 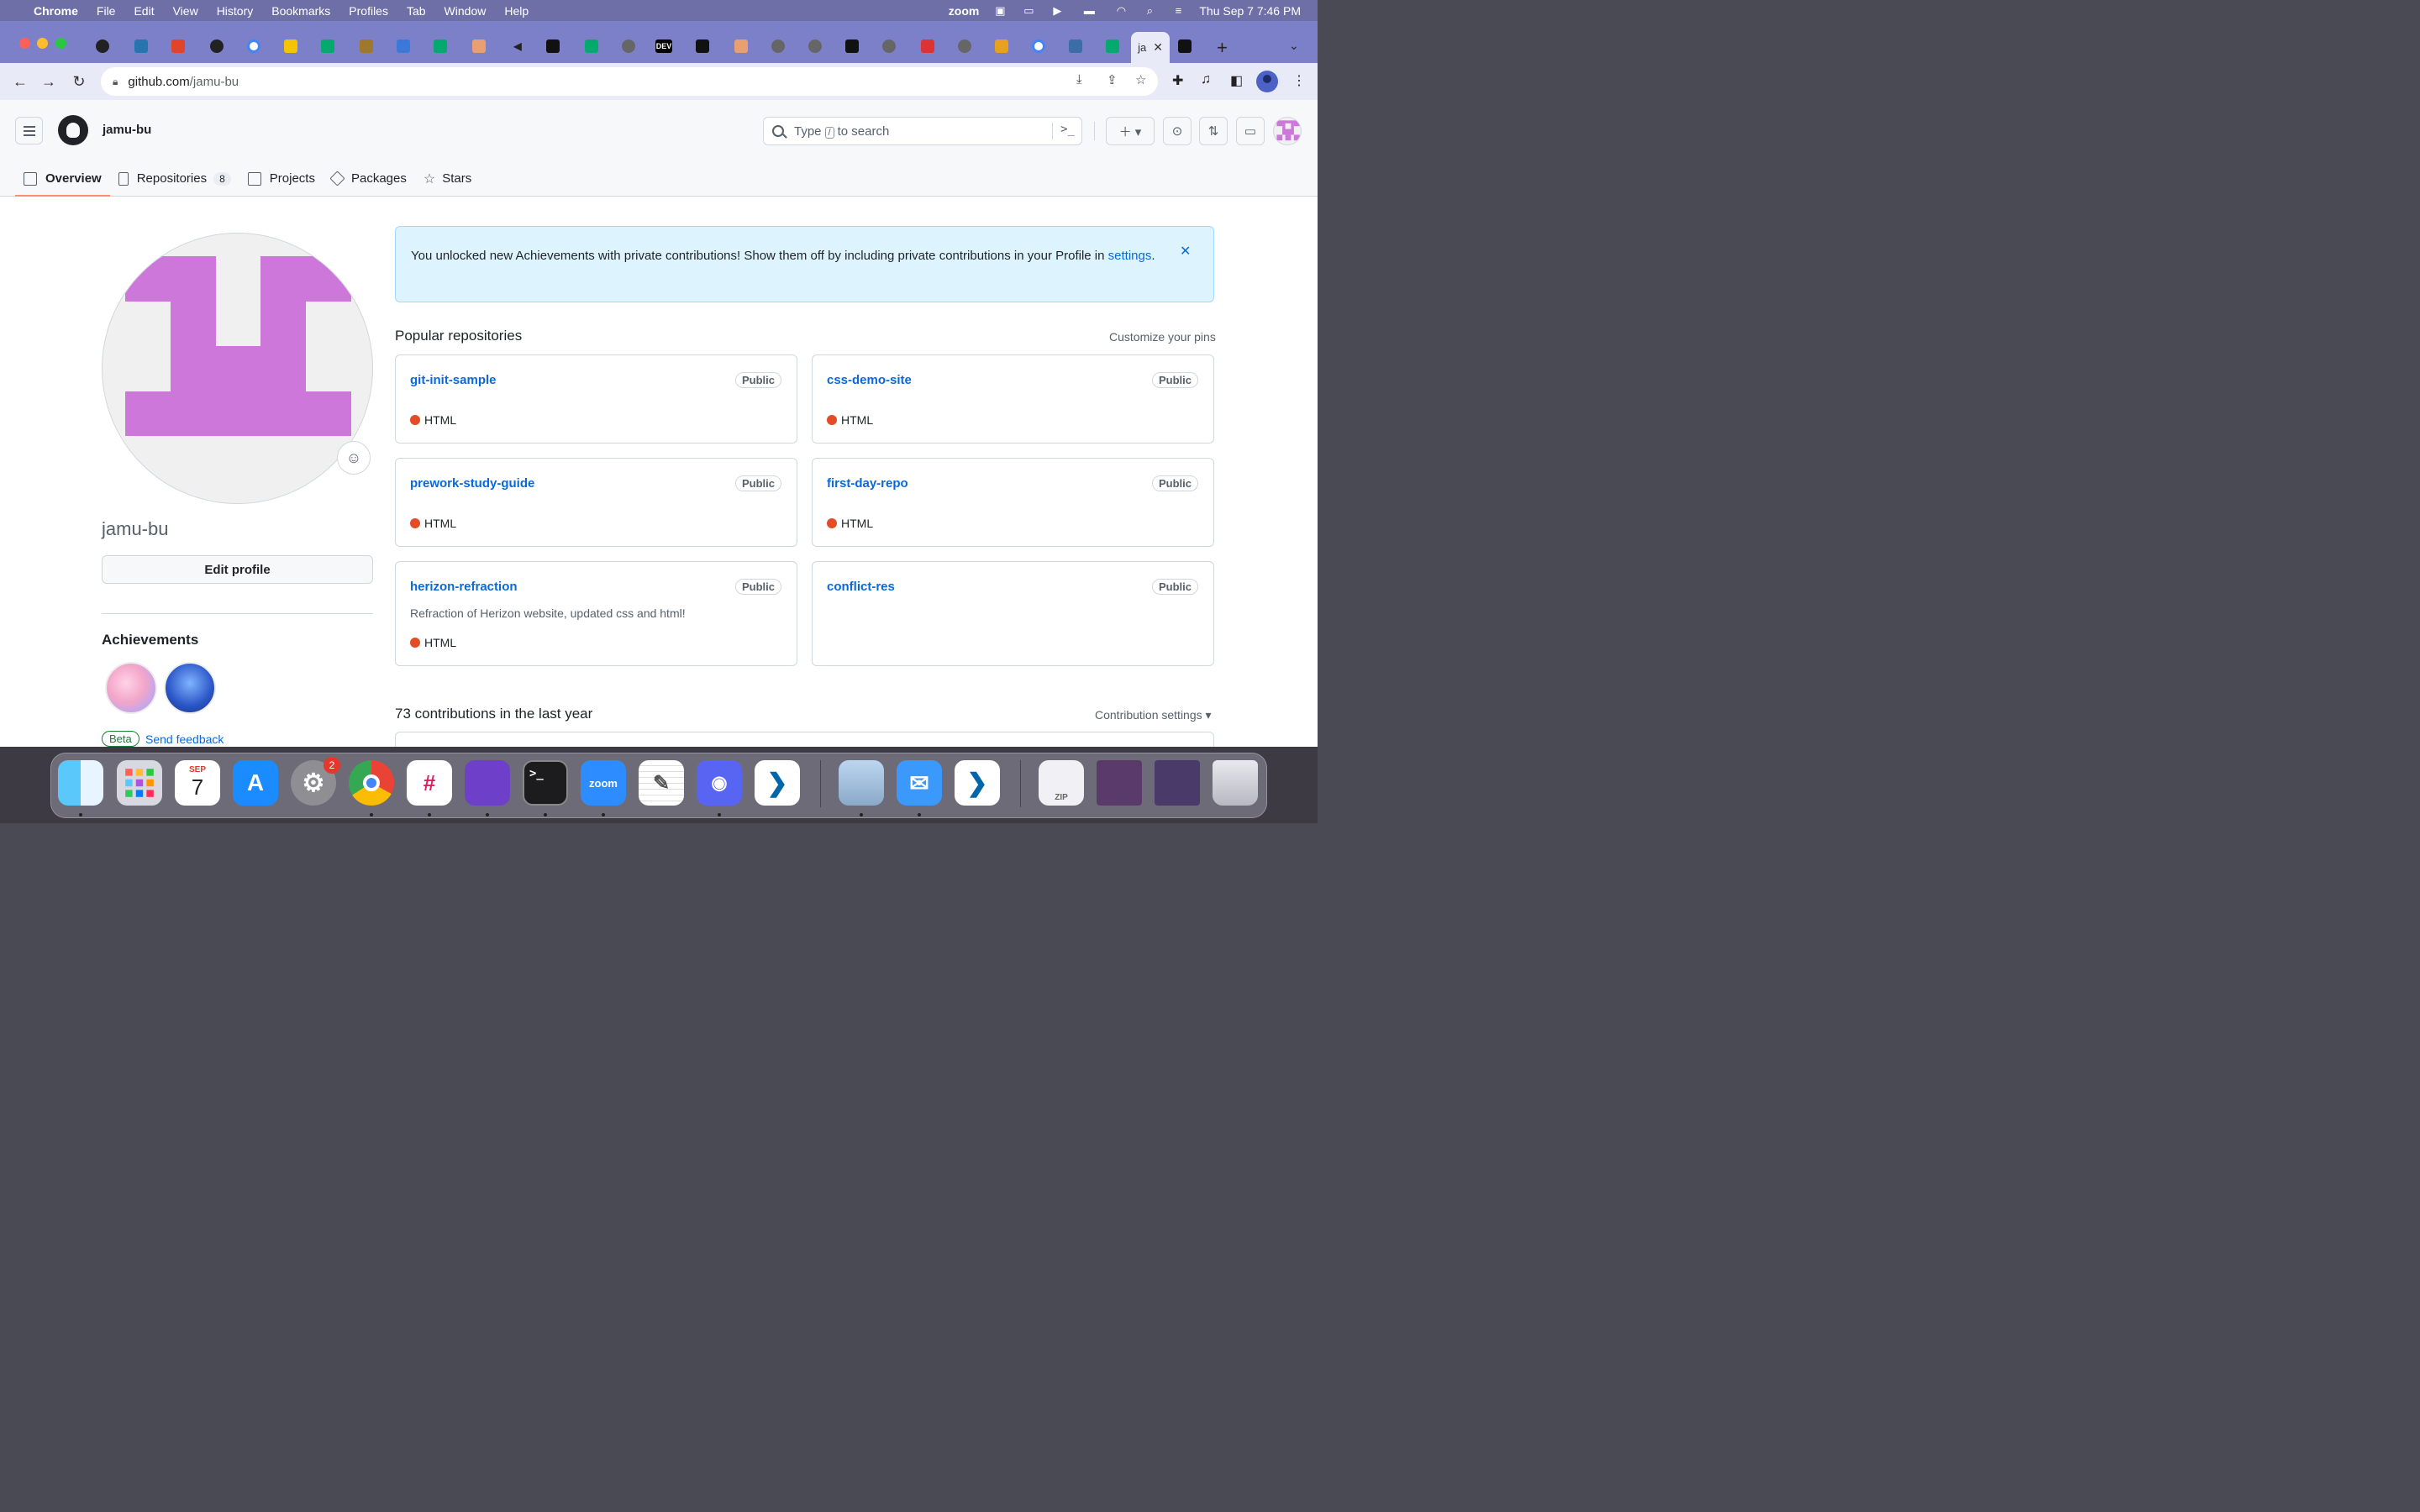 What do you see at coordinates (920, 783) in the screenshot?
I see `mail-icon: ✉` at bounding box center [920, 783].